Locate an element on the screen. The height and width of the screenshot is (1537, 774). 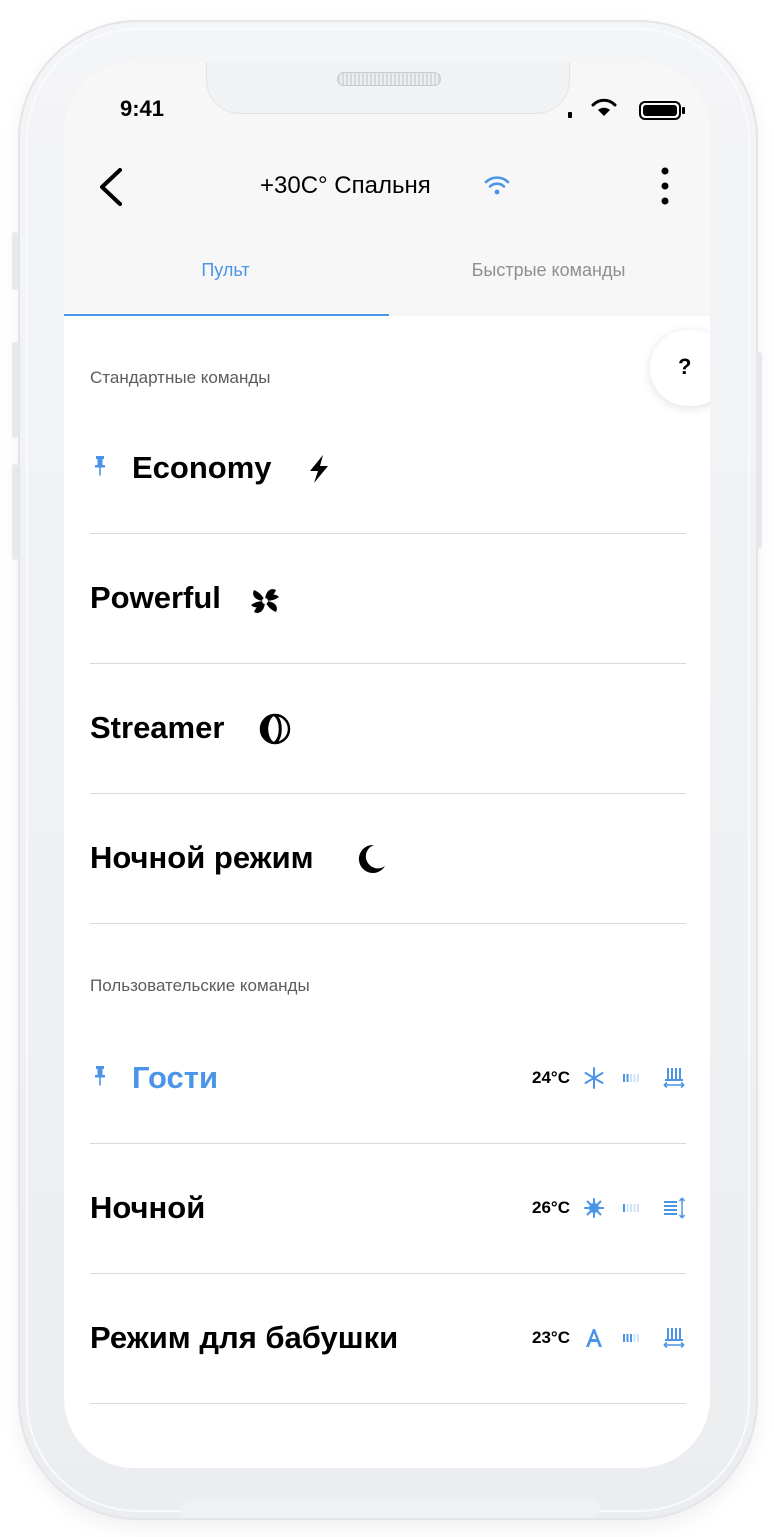
command-row-streamer: Streamer is located at coordinates (388, 729).